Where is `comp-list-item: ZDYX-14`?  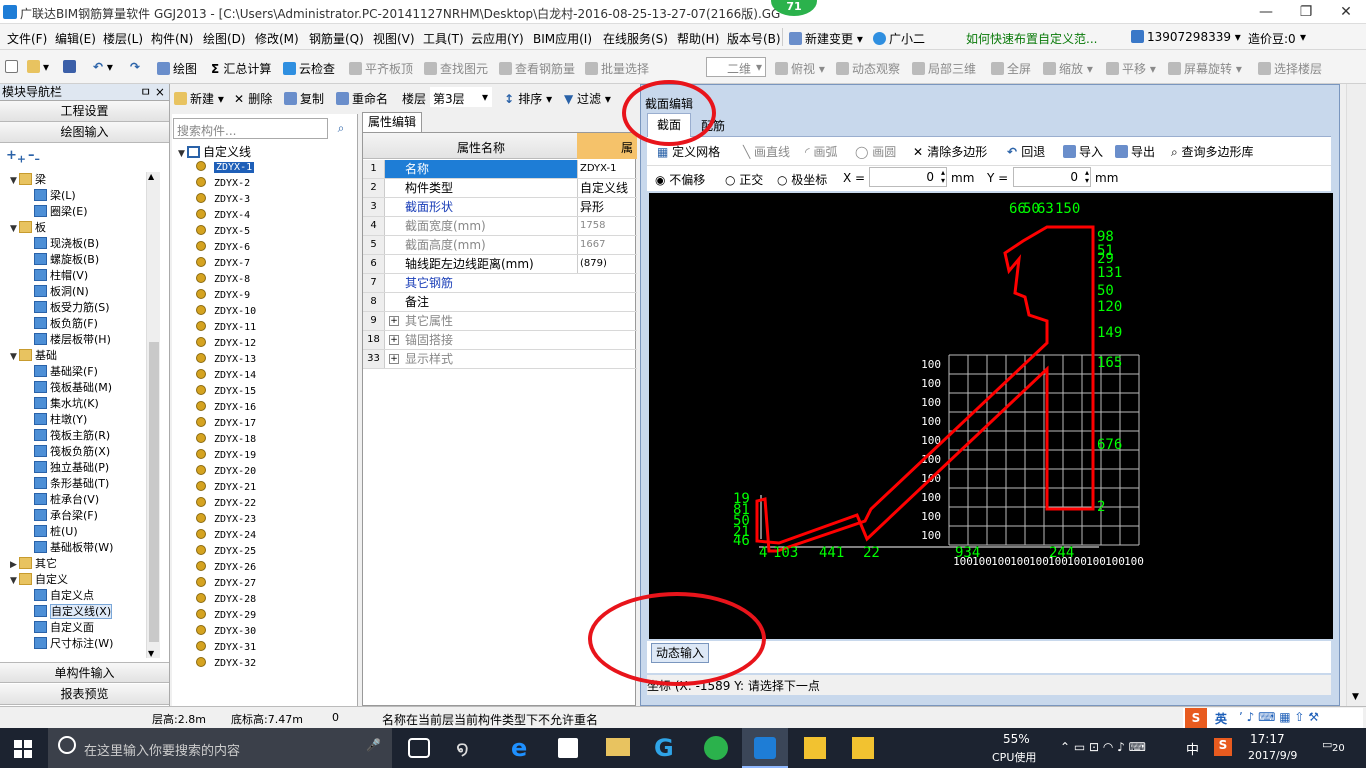
comp-list-item: ZDYX-14 is located at coordinates (226, 376).